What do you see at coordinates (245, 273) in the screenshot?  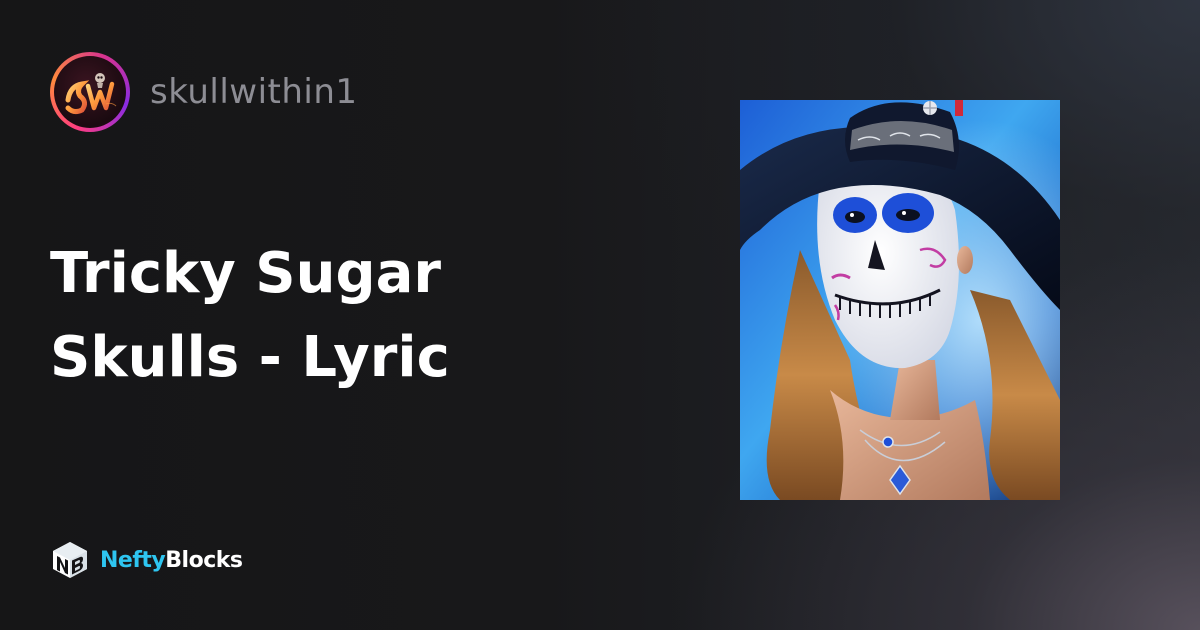 I see `collection-title-line-1: Tricky Sugar` at bounding box center [245, 273].